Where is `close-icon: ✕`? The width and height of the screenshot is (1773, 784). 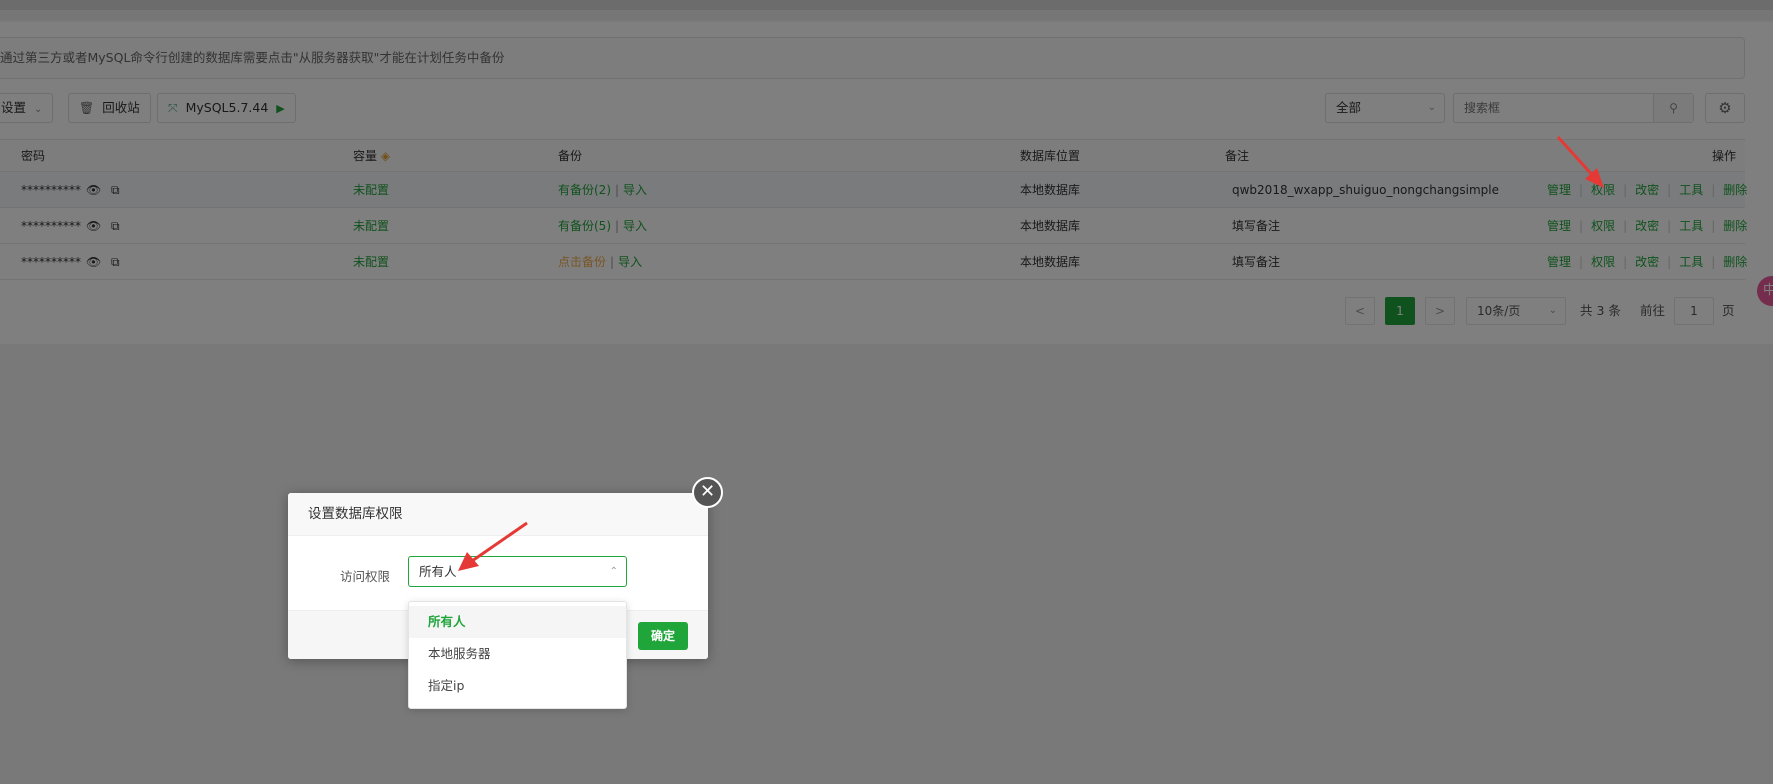 close-icon: ✕ is located at coordinates (707, 492).